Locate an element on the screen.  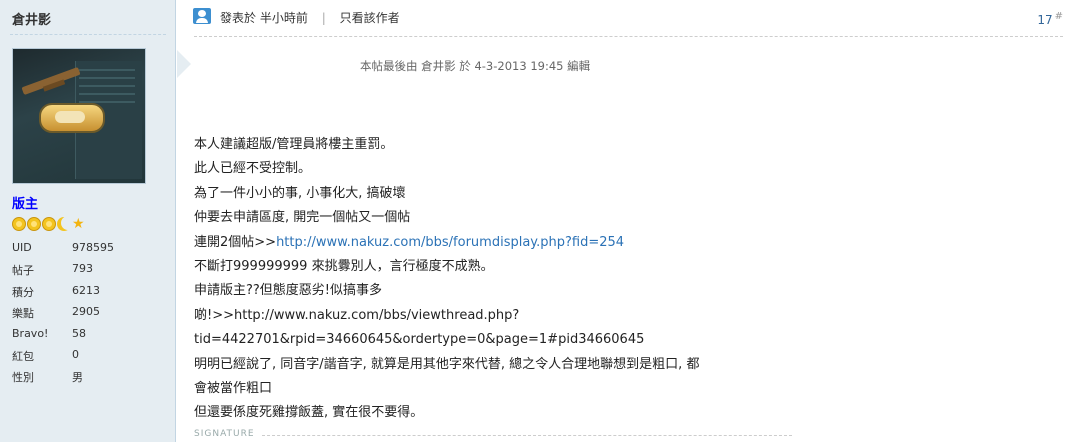
edit-note: 本帖最後由 倉井影 於 4-3-2013 19:45 編輯 is located at coordinates (475, 66).